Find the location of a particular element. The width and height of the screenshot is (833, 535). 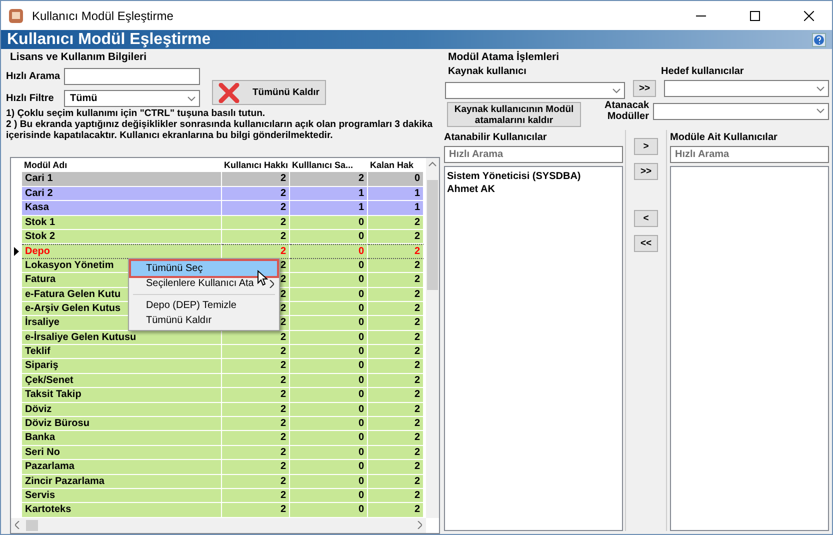

header-title: Kullanıcı Modül Eşleştirme is located at coordinates (109, 39).